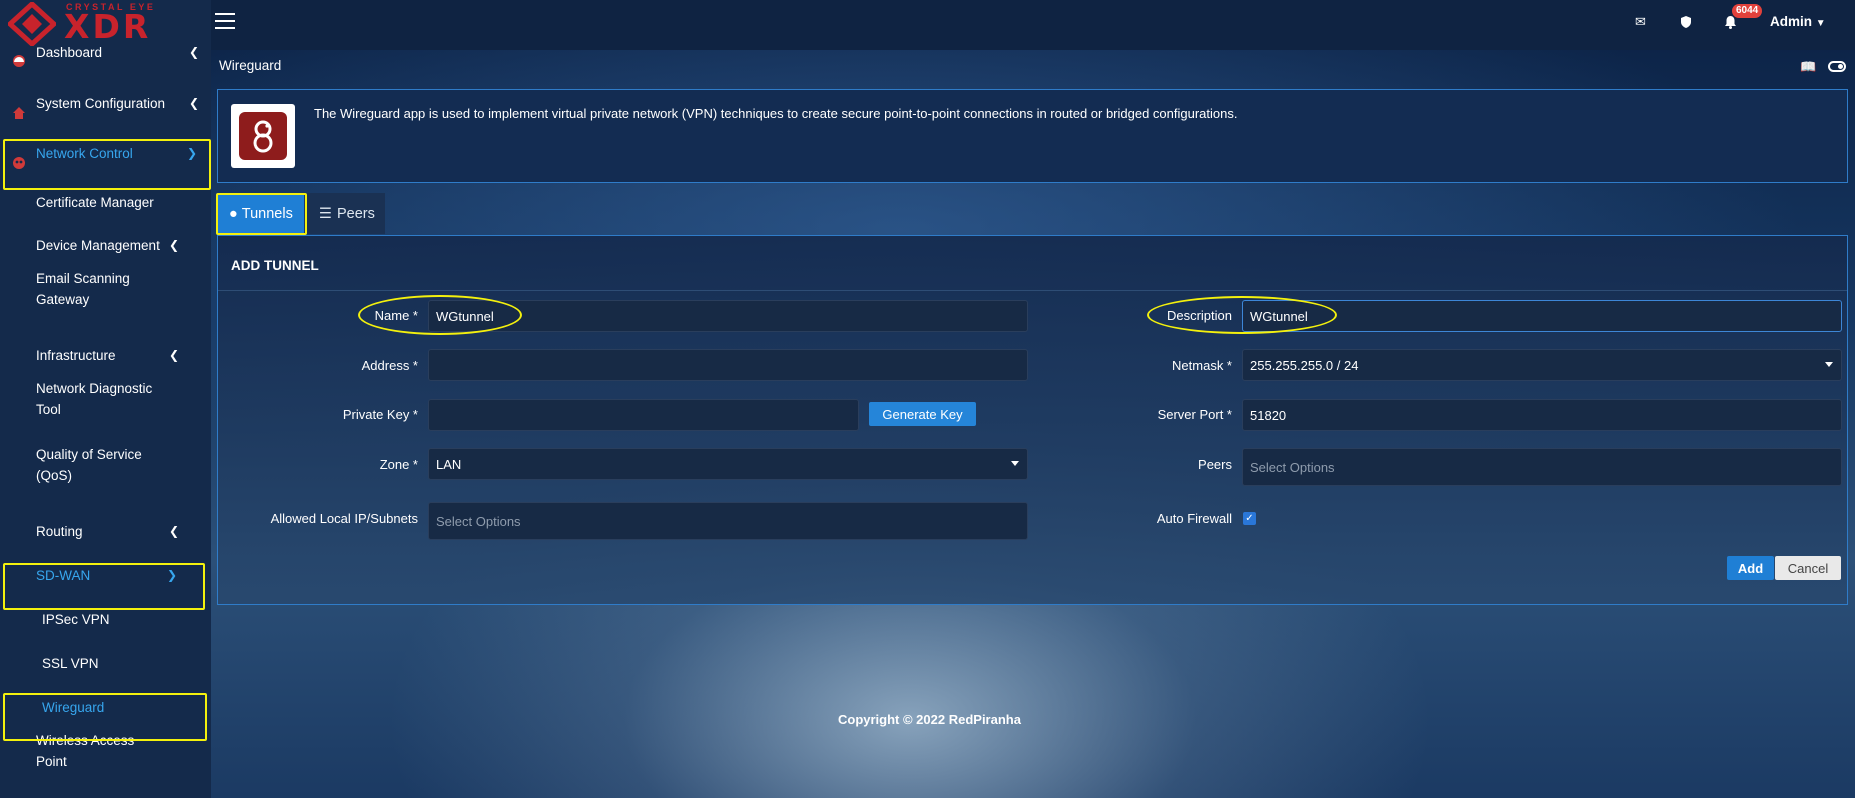 Image resolution: width=1855 pixels, height=798 pixels. Describe the element at coordinates (1791, 21) in the screenshot. I see `user-label: Admin` at that location.